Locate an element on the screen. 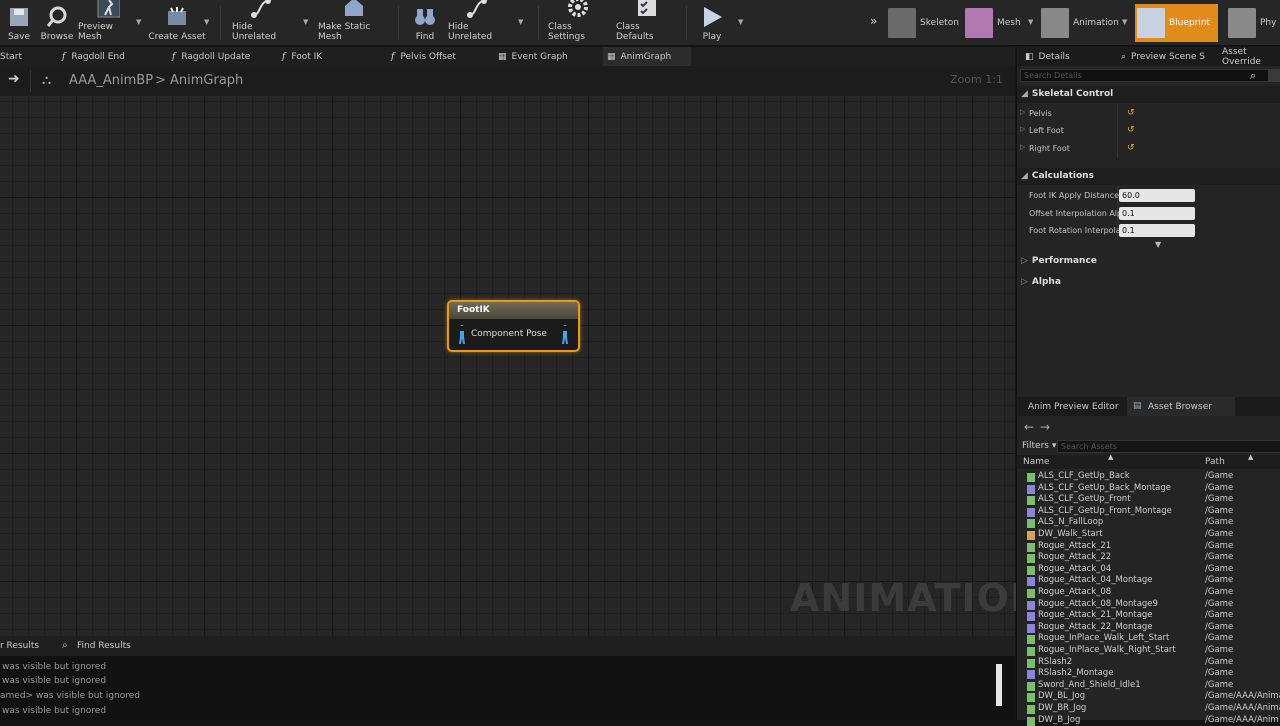 The image size is (1280, 726). list-item: Rogue_Attack_22/Game is located at coordinates (1148, 558).